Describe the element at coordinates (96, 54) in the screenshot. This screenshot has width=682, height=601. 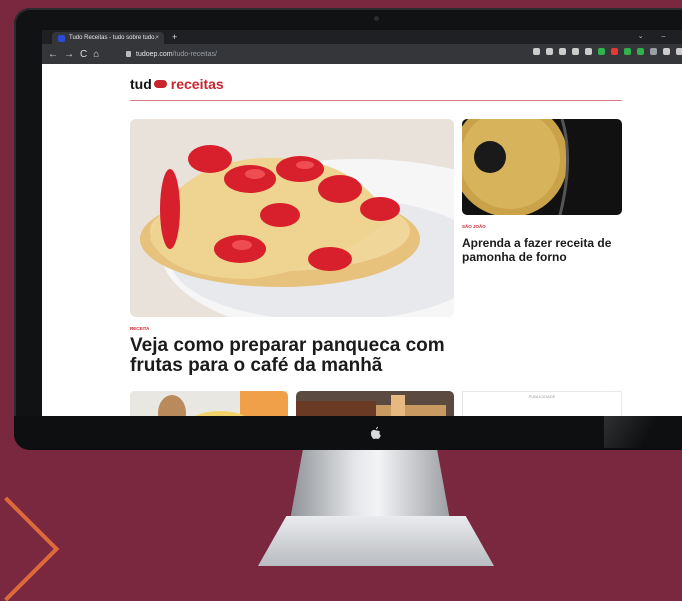
I see `home-icon: ⌂` at that location.